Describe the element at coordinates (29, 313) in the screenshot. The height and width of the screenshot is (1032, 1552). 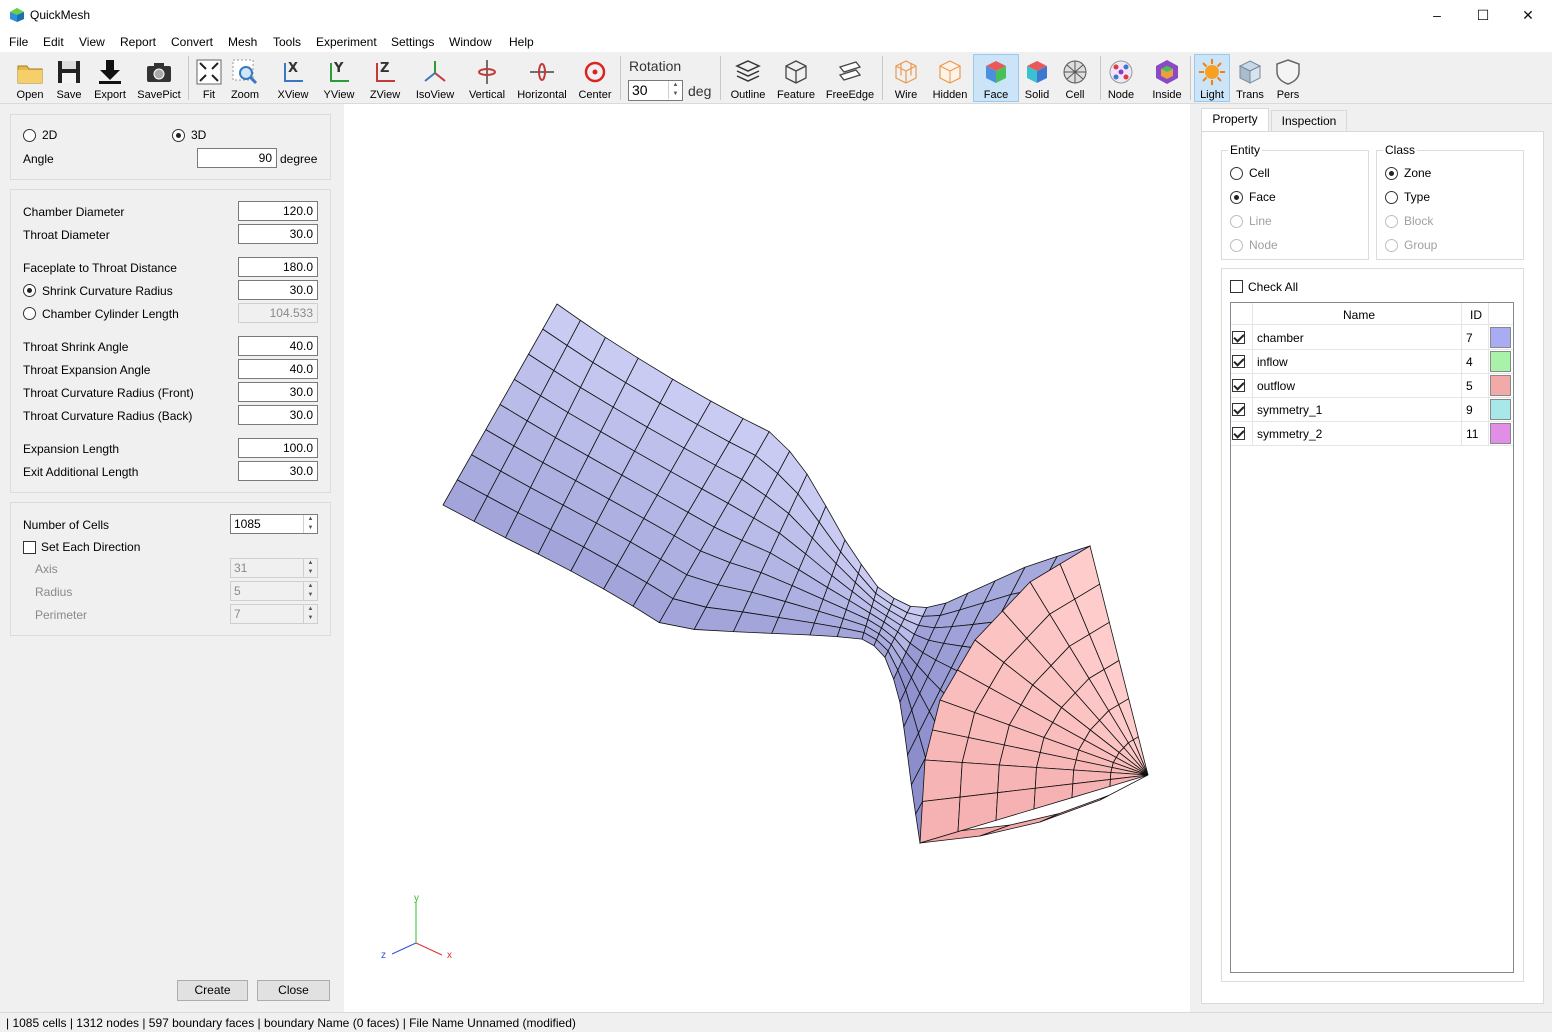
I see `cylinder-length-radio` at that location.